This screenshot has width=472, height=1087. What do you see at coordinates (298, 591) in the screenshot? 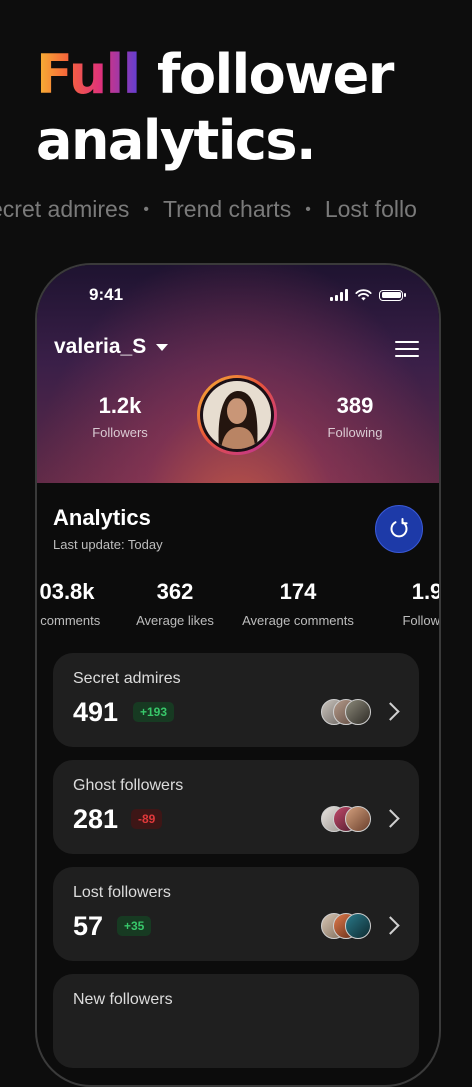
I see `stat-value: 174` at bounding box center [298, 591].